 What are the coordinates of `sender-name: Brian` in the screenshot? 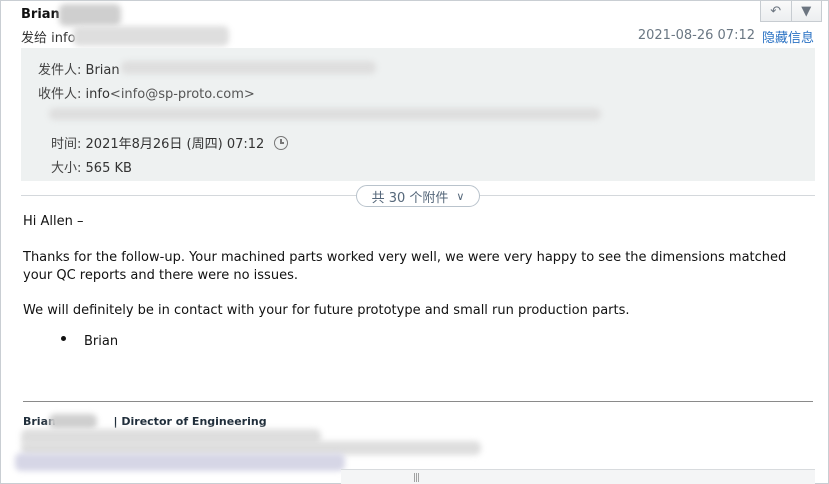 It's located at (40, 14).